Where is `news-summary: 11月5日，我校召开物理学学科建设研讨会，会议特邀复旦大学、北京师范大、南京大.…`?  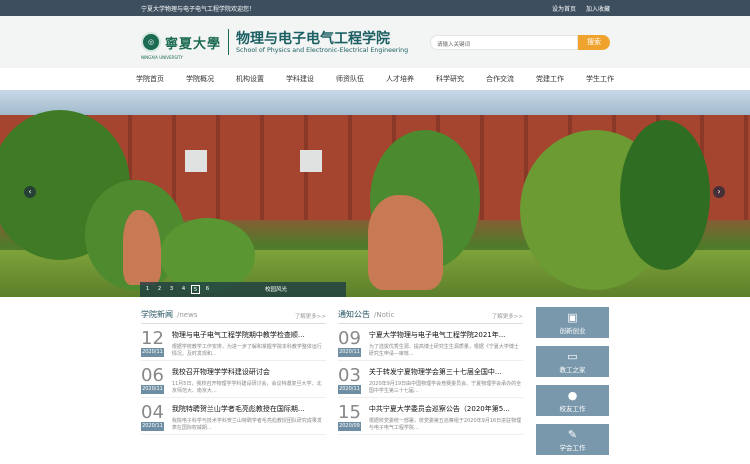 news-summary: 11月5日，我校召开物理学学科建设研讨会，会议特邀复旦大学、北京师范大、南京大.… is located at coordinates (246, 387).